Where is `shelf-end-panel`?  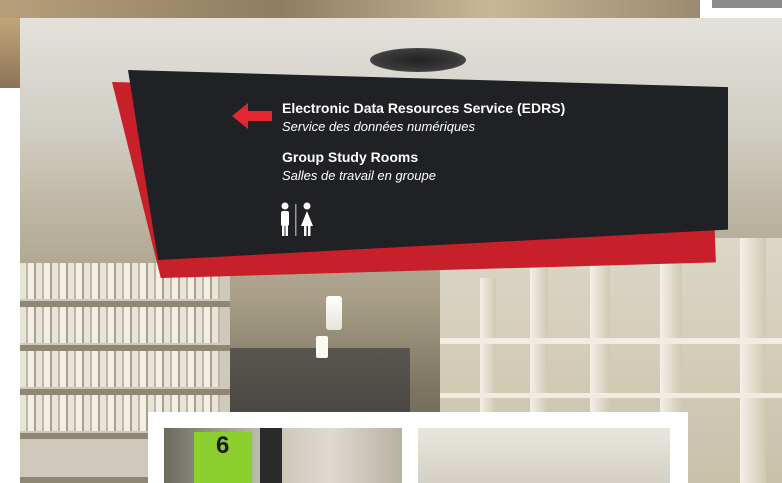 shelf-end-panel is located at coordinates (271, 455).